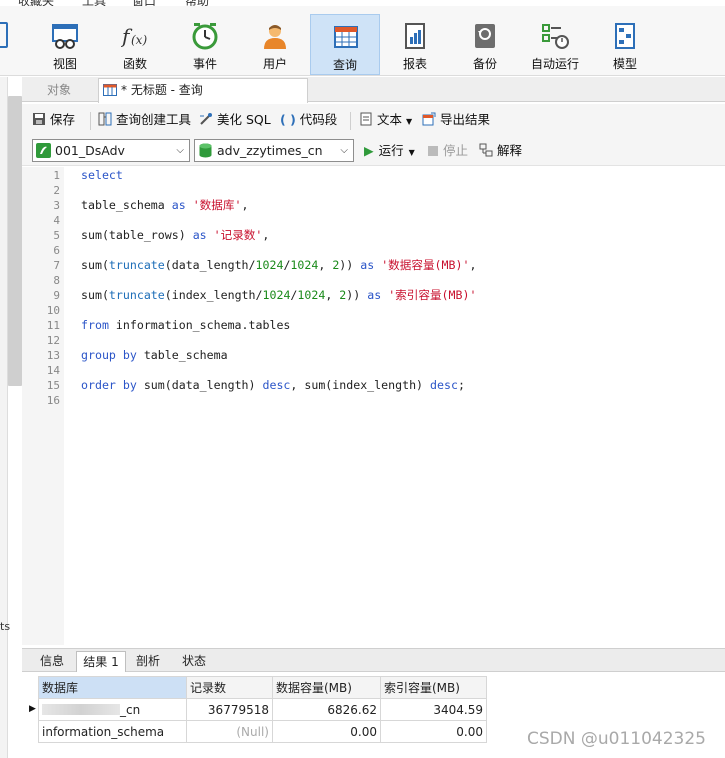 This screenshot has width=725, height=758. I want to click on watermark: CSDN @u011042325, so click(616, 739).